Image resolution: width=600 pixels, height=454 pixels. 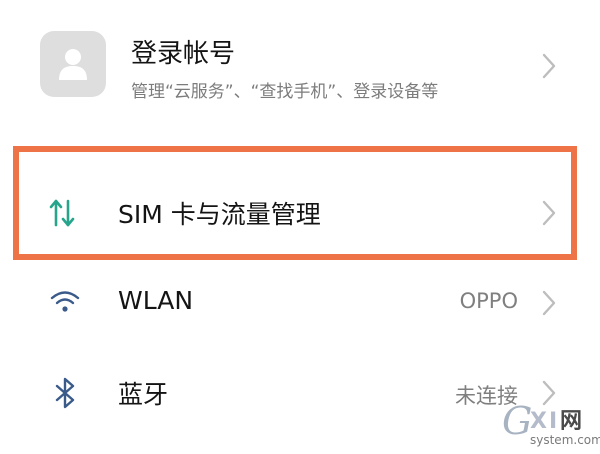 What do you see at coordinates (156, 300) in the screenshot?
I see `wlan-label: WLAN` at bounding box center [156, 300].